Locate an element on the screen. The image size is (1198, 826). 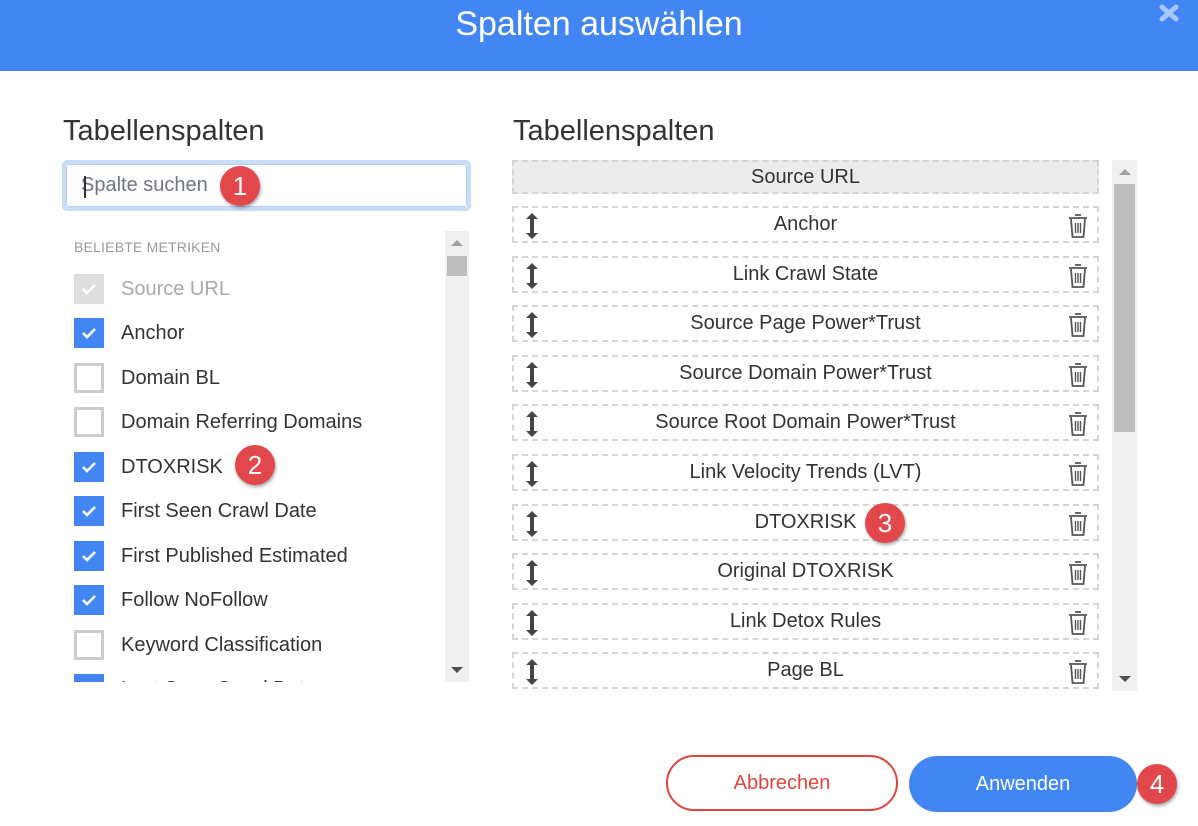
column-option-label: Follow NoFollow is located at coordinates (194, 599).